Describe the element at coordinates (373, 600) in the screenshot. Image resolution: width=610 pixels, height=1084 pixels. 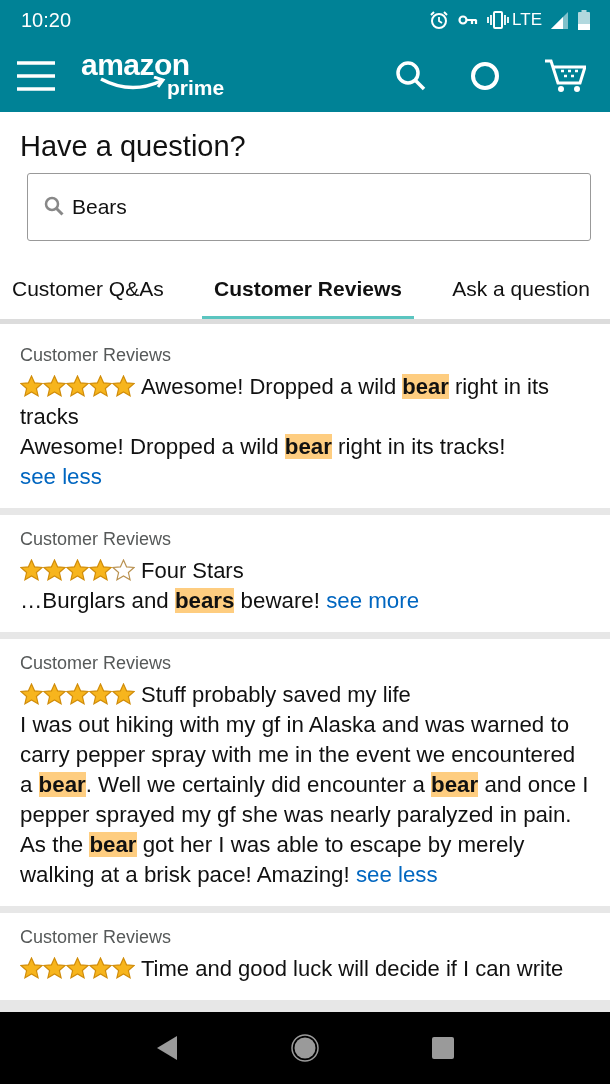
I see `toggle-link: see more` at that location.